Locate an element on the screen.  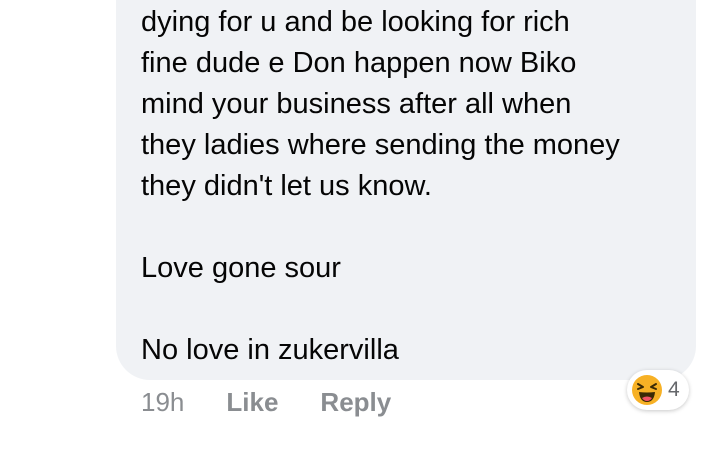
reply-button: Reply is located at coordinates (355, 402).